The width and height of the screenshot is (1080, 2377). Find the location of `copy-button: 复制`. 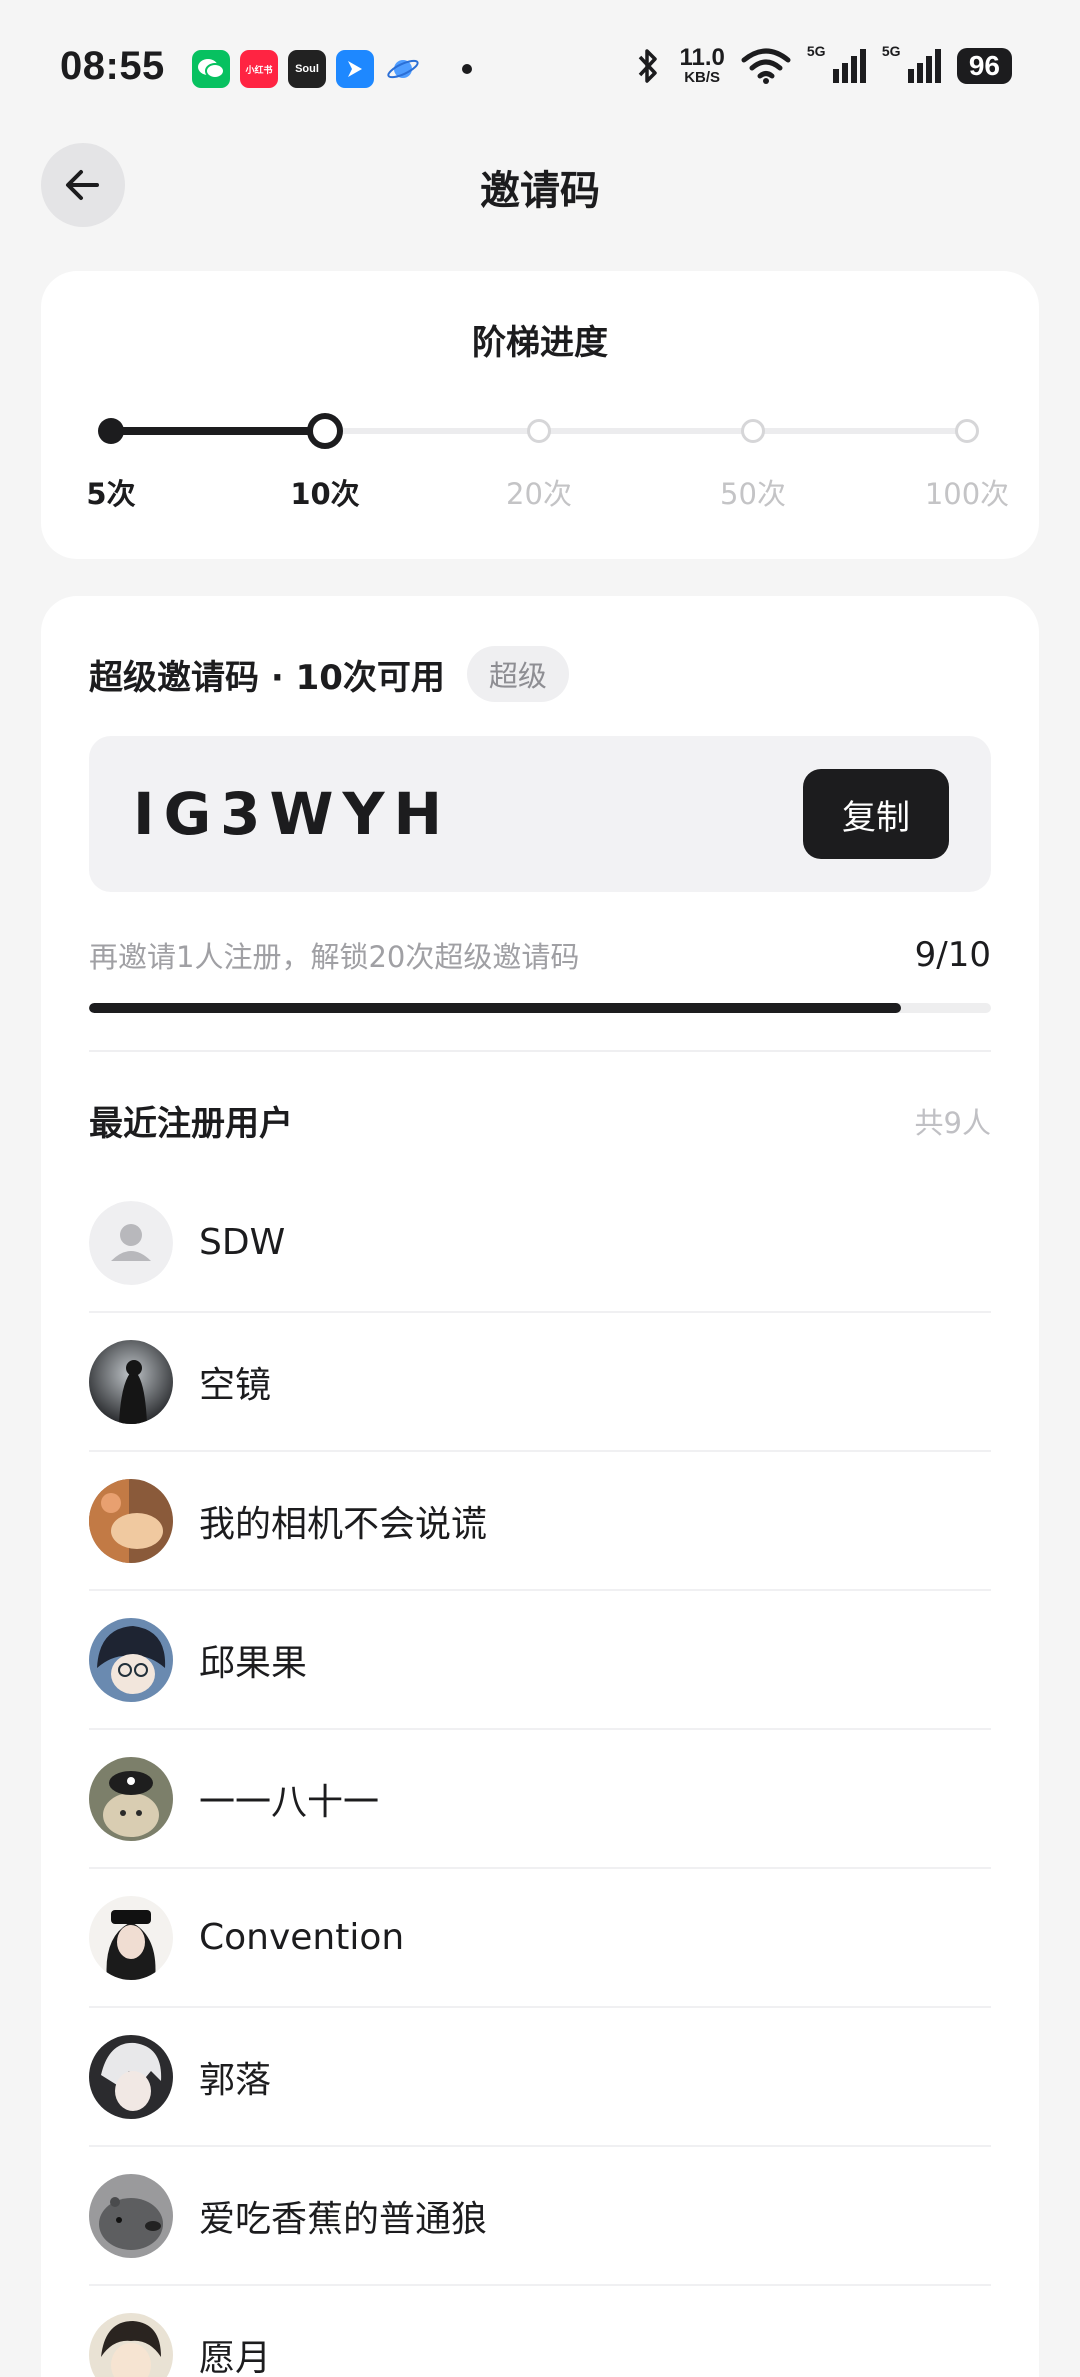

copy-button: 复制 is located at coordinates (876, 814).